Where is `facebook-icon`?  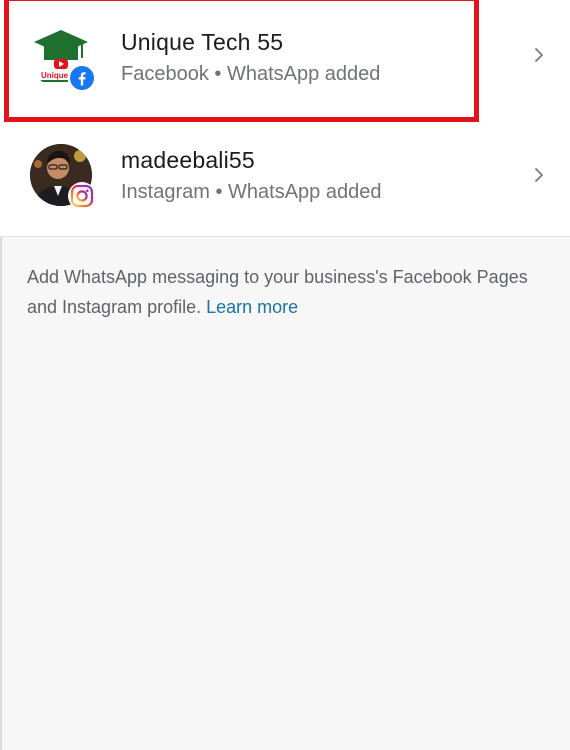
facebook-icon is located at coordinates (82, 78).